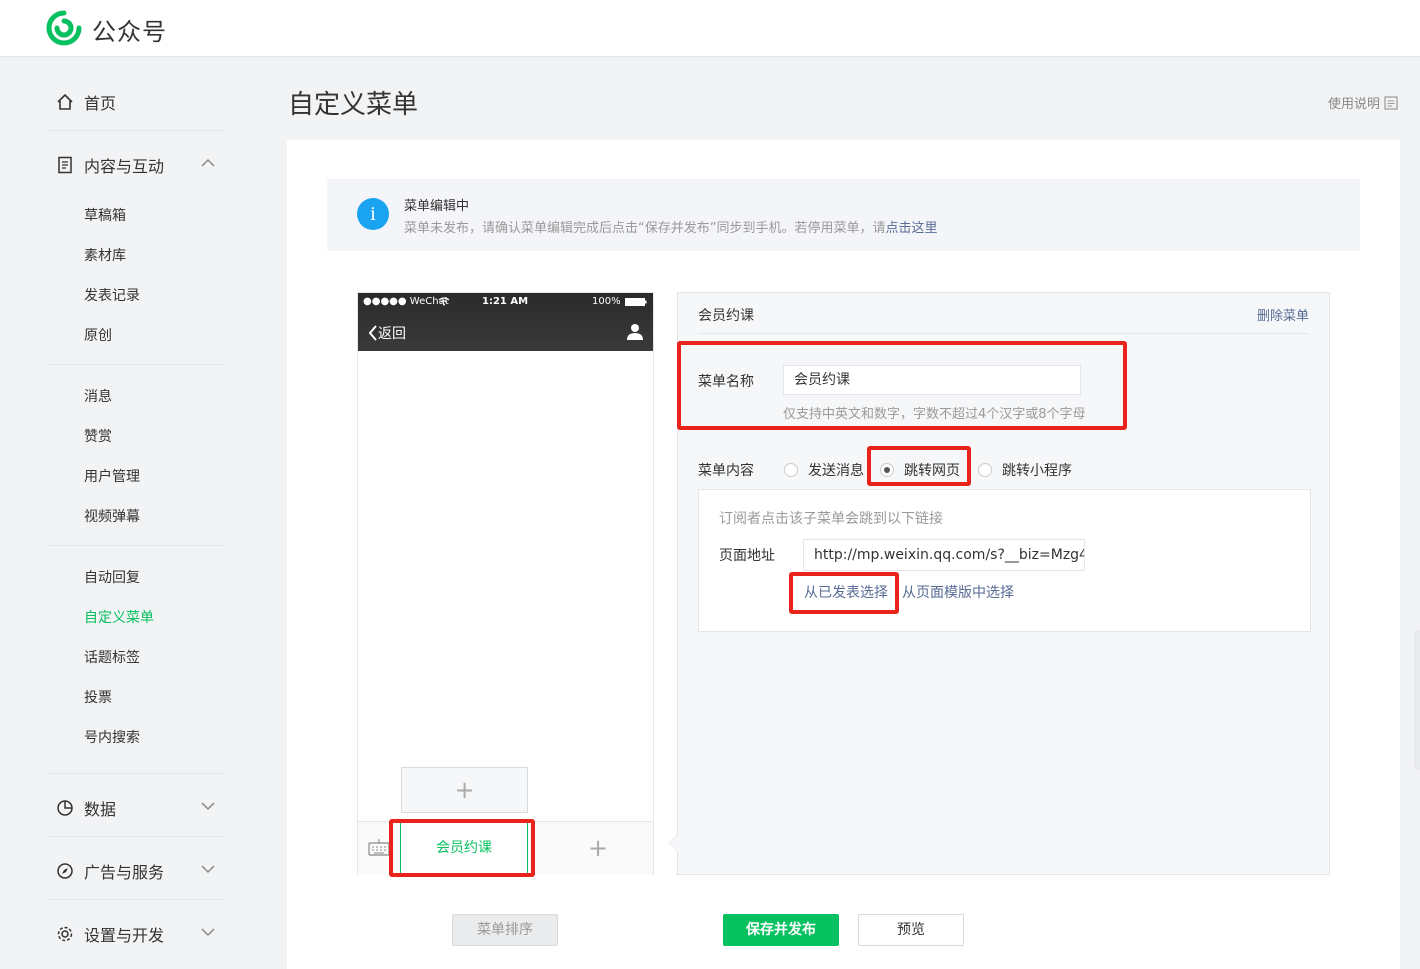 The width and height of the screenshot is (1420, 969). Describe the element at coordinates (105, 215) in the screenshot. I see `sidebar-item-drafts: 草稿箱` at that location.